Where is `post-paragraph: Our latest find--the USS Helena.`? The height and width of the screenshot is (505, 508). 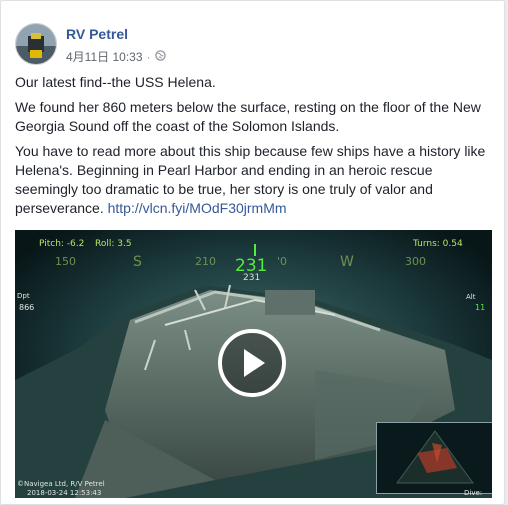 post-paragraph: Our latest find--the USS Helena. is located at coordinates (115, 82).